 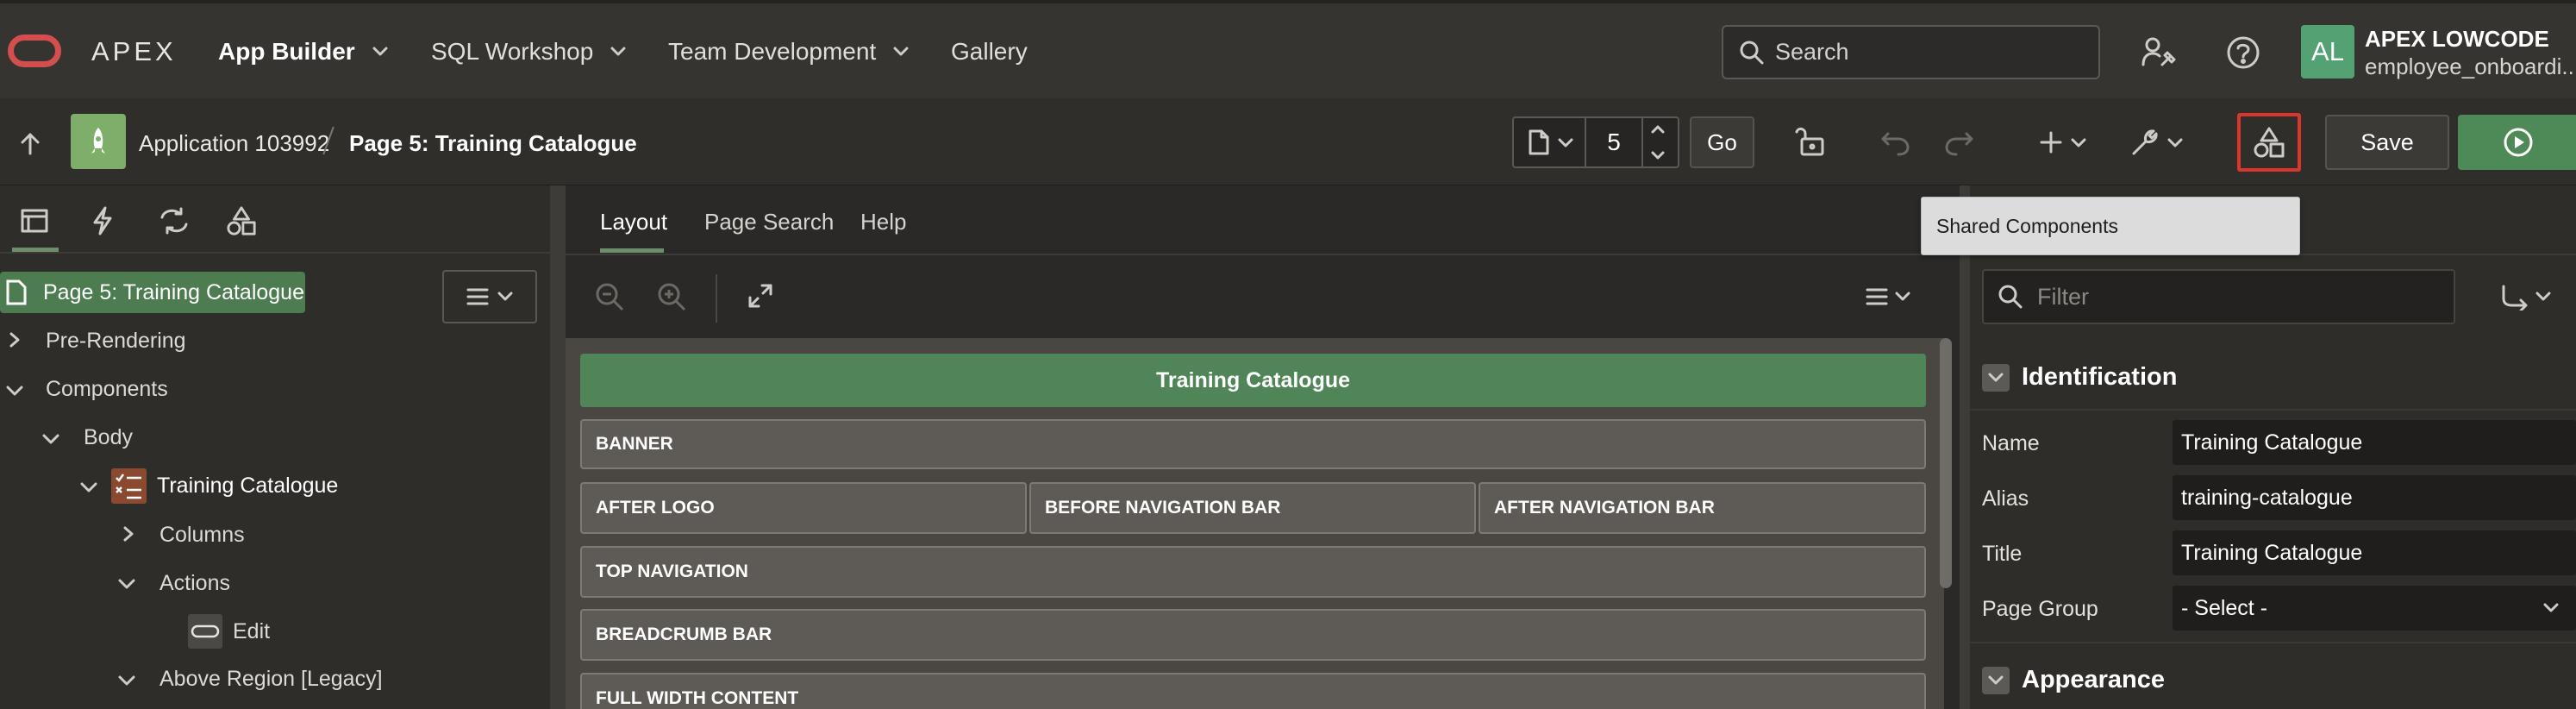 What do you see at coordinates (671, 296) in the screenshot?
I see `zoom-in-icon` at bounding box center [671, 296].